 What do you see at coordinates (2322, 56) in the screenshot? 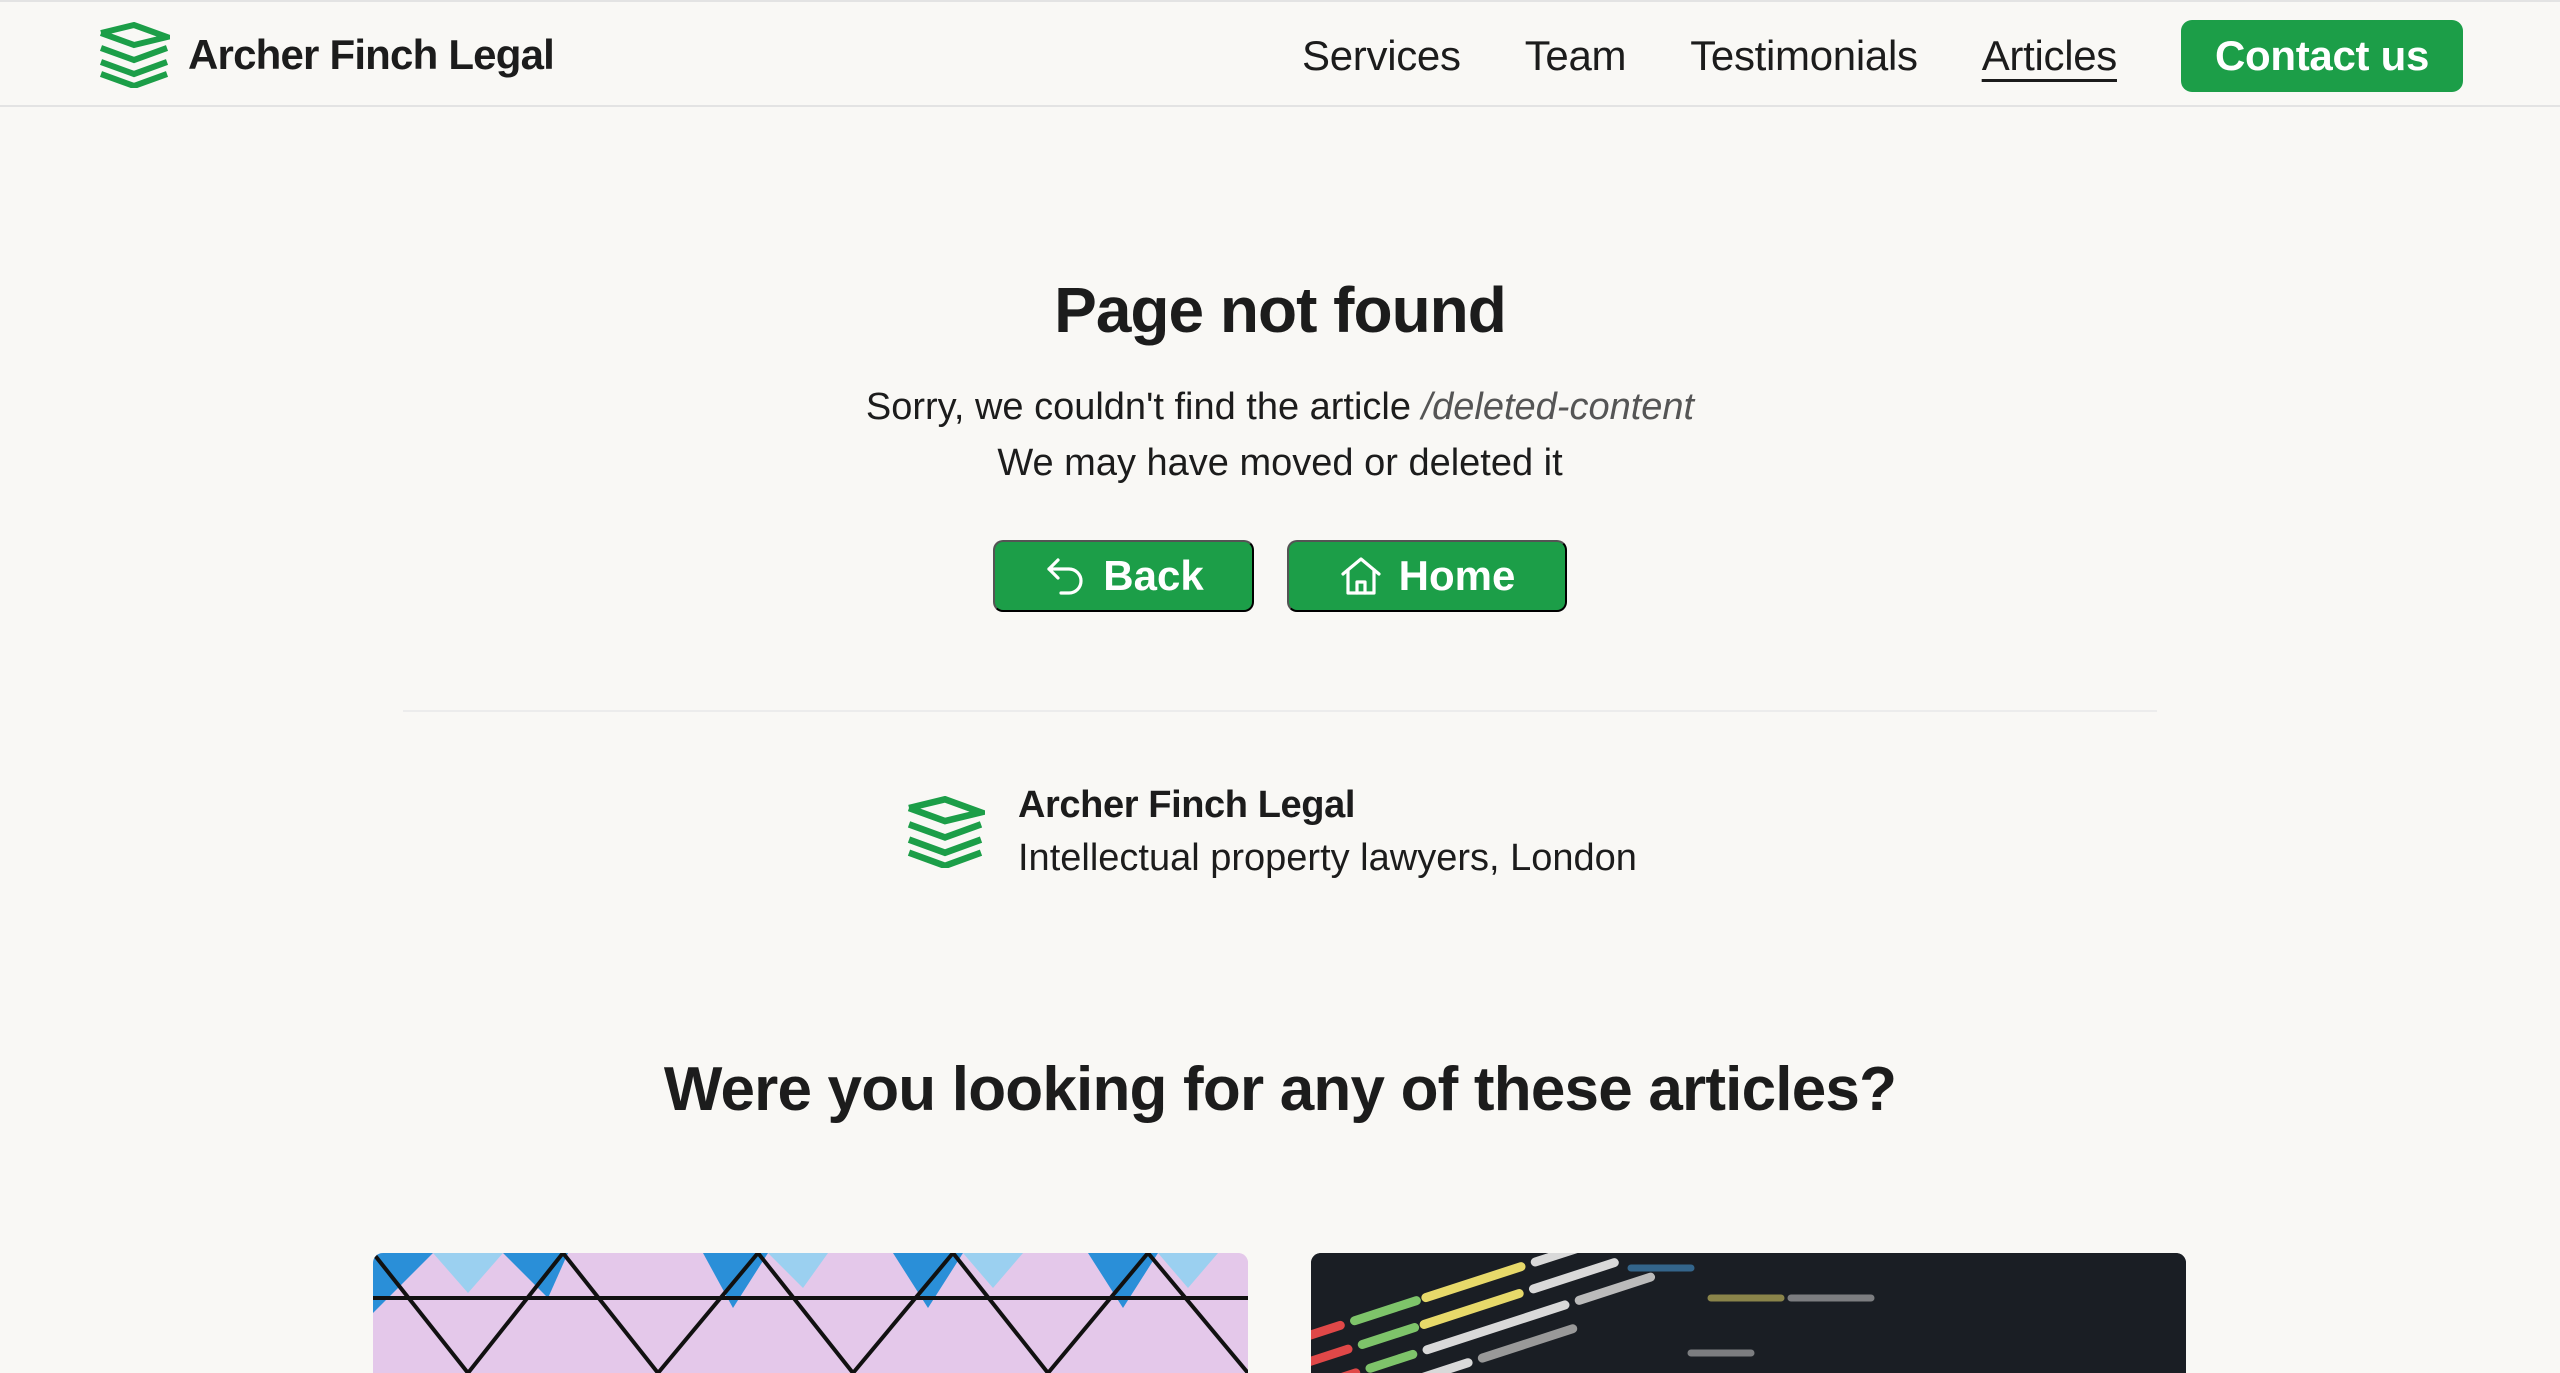
I see `contact-us-button: Contact us` at bounding box center [2322, 56].